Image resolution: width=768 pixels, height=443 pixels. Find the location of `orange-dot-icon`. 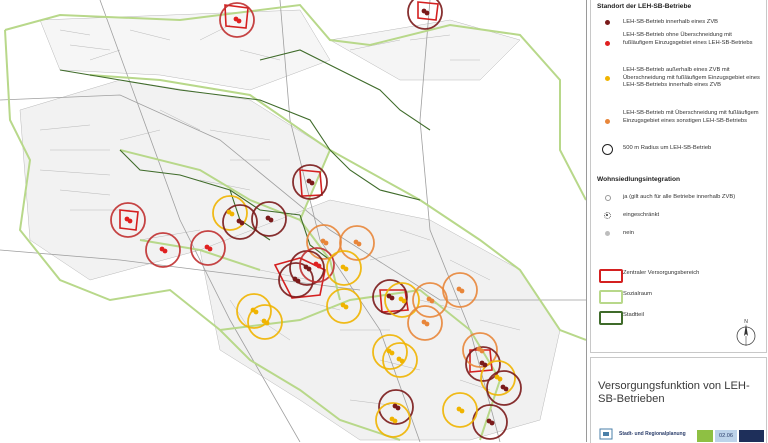

orange-dot-icon is located at coordinates (607, 121).